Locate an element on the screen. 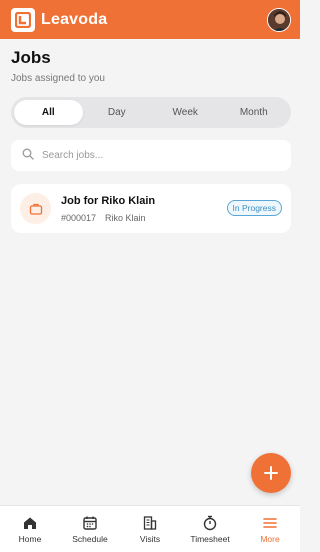 The width and height of the screenshot is (320, 552). home-icon is located at coordinates (30, 523).